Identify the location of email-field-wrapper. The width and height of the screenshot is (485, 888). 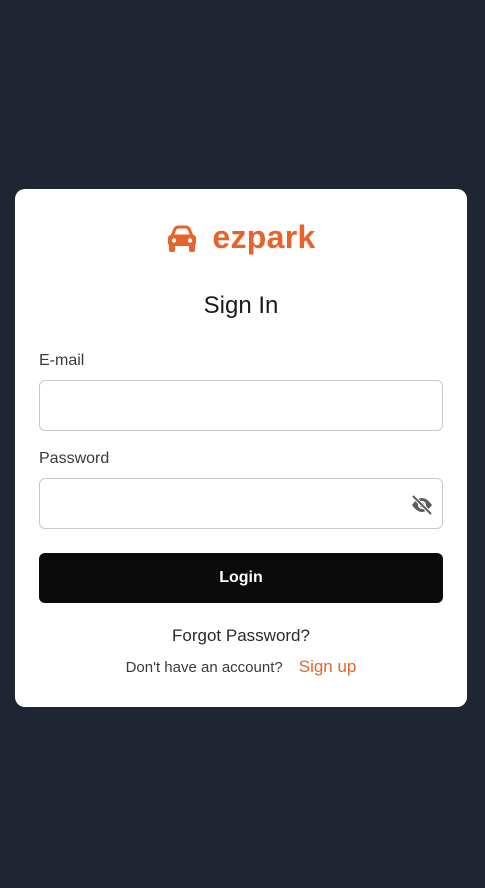
(241, 405).